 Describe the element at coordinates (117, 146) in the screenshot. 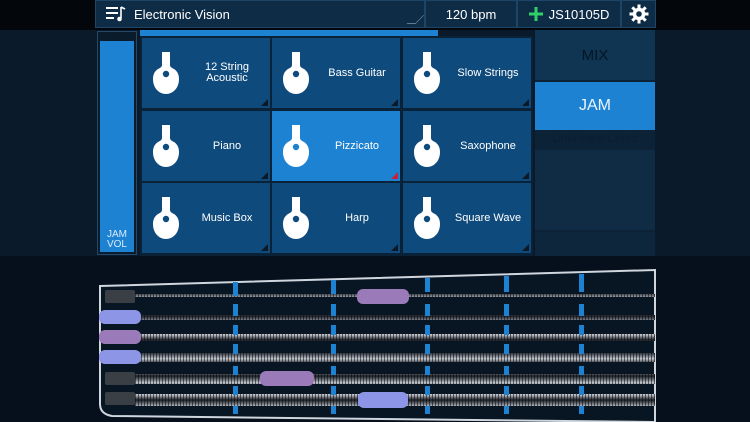

I see `volume-level-fill` at that location.